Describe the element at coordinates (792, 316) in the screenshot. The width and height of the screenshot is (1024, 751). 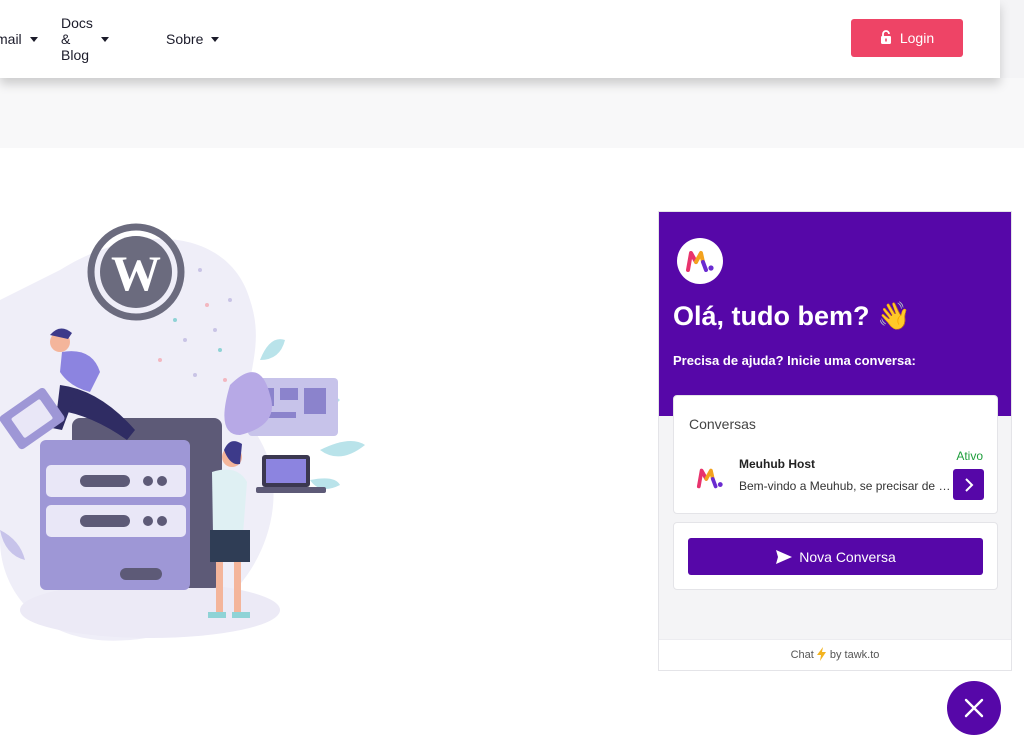
I see `chat-greeting: Olá, tudo bem? 👋` at that location.